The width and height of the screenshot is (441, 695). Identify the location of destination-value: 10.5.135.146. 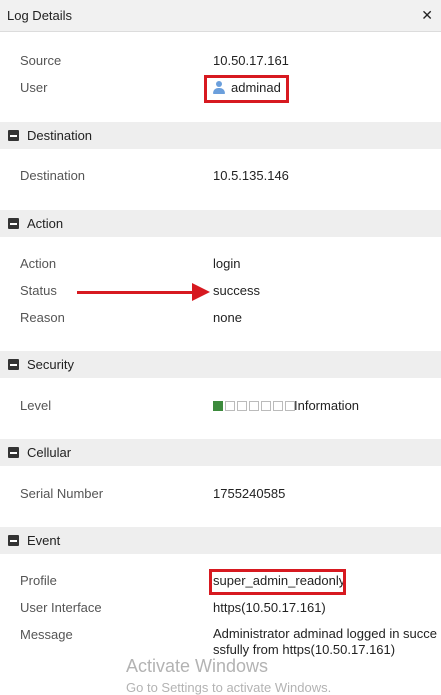
(251, 175).